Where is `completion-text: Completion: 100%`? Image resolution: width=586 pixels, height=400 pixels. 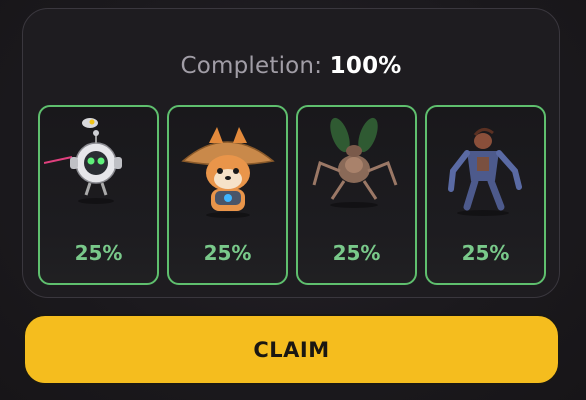
completion-text: Completion: 100% is located at coordinates (291, 66).